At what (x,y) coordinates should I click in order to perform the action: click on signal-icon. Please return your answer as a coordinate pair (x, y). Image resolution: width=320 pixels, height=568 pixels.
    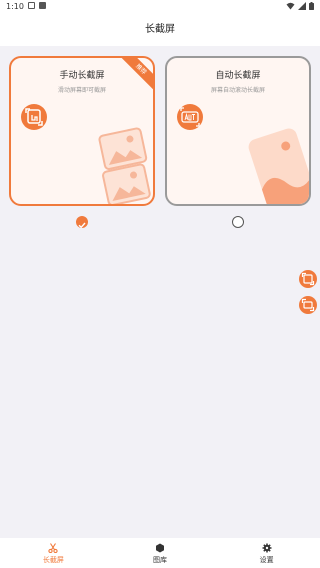
    Looking at the image, I should click on (302, 6).